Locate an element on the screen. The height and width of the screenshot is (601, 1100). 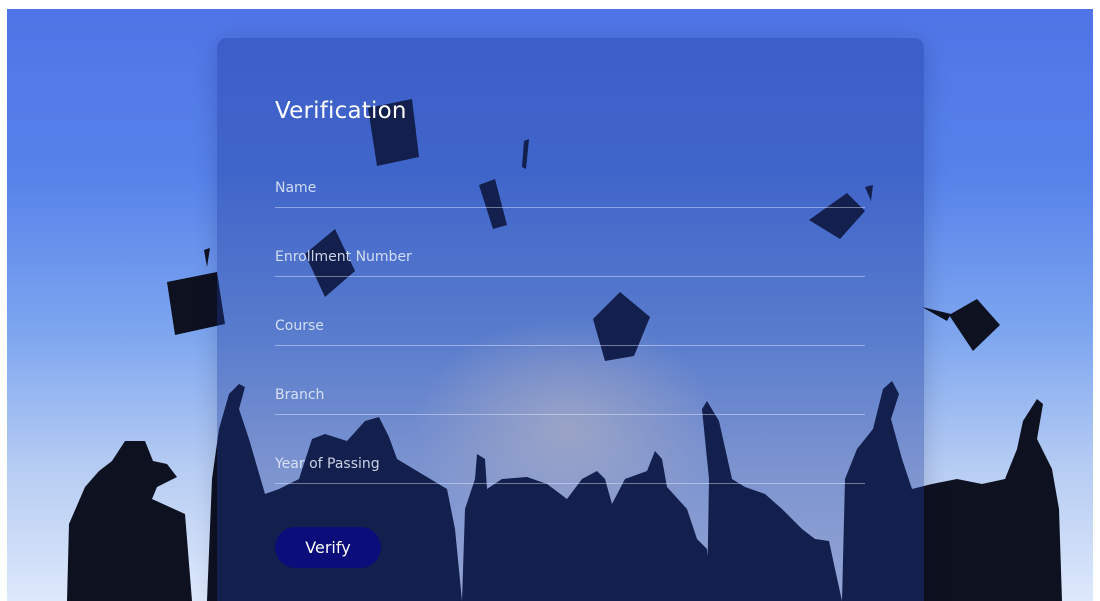
course-input is located at coordinates (570, 326).